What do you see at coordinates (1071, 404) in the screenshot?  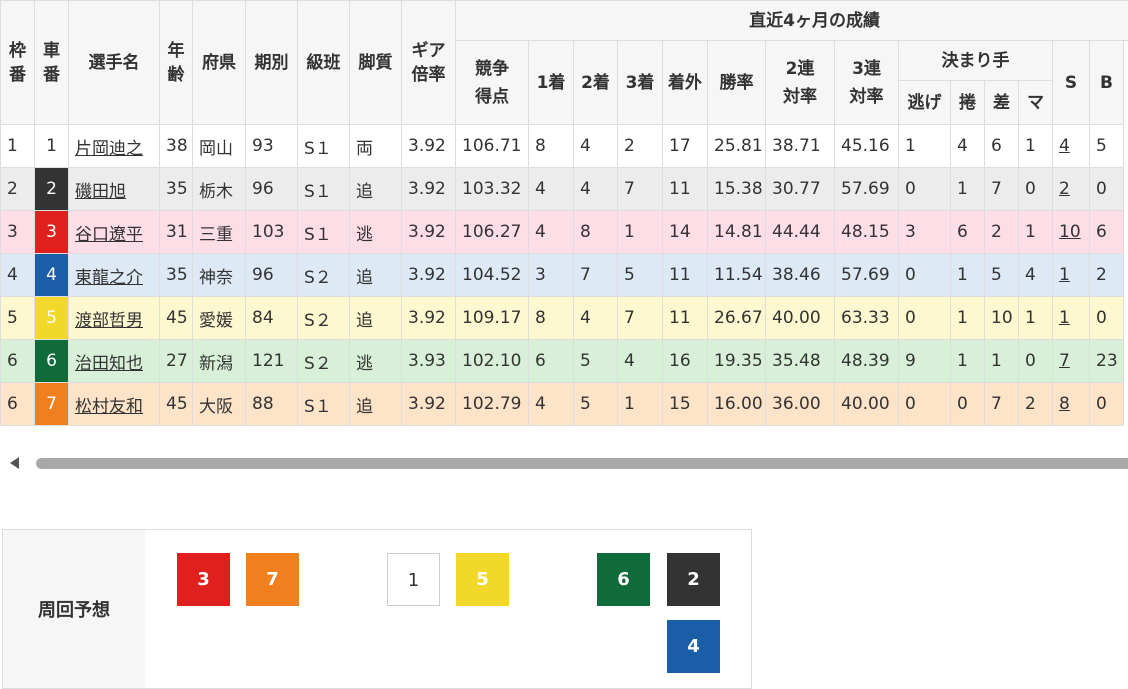 I see `s-cell: 8` at bounding box center [1071, 404].